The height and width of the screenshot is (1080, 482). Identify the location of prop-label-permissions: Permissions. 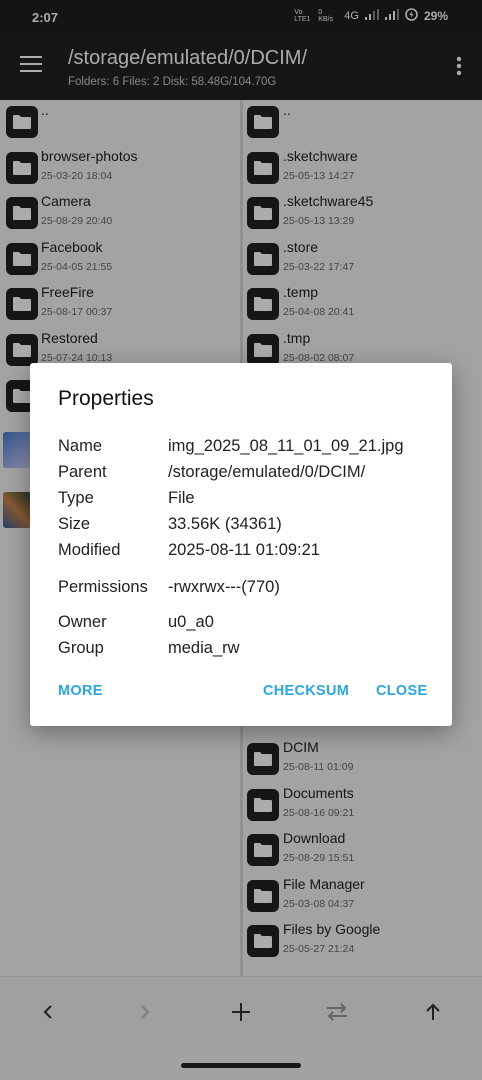
(103, 587).